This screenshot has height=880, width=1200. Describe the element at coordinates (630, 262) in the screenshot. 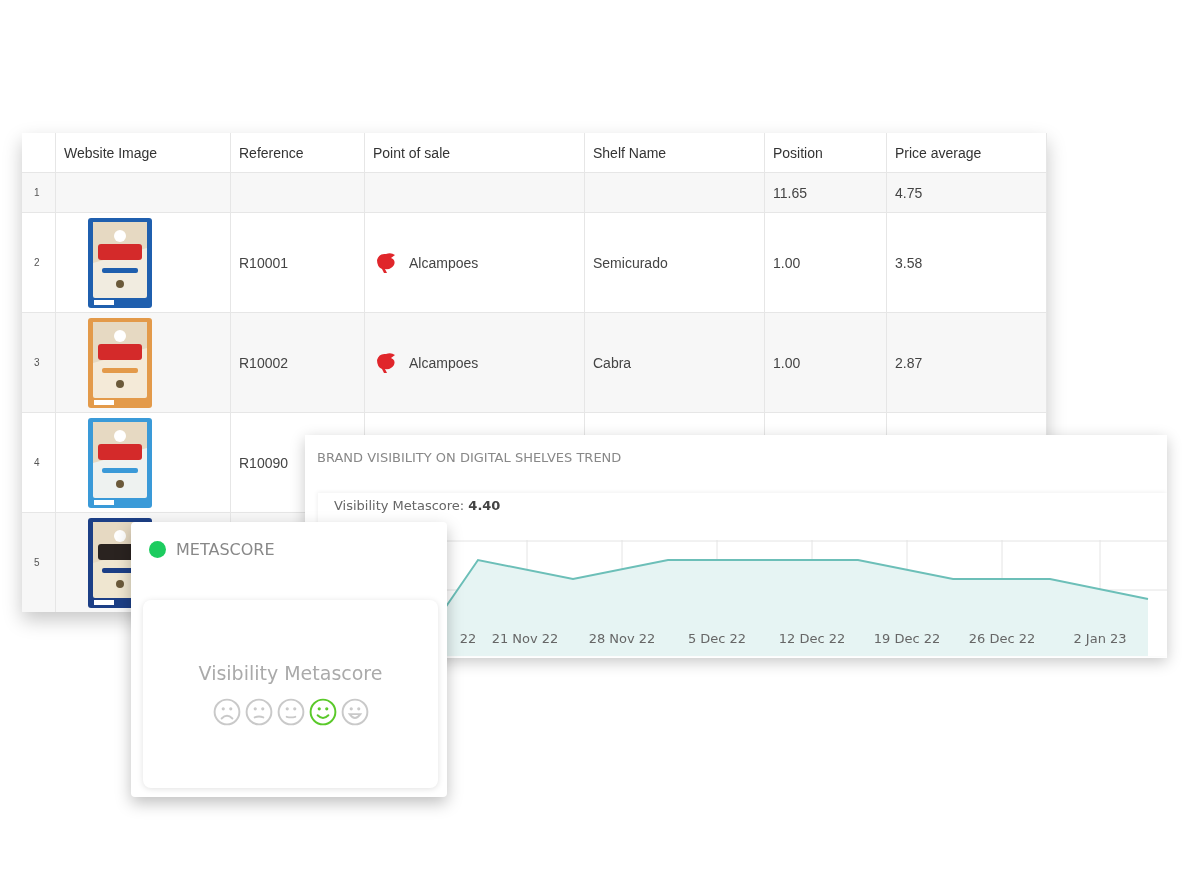

I see `table-cell: Semicurado` at that location.